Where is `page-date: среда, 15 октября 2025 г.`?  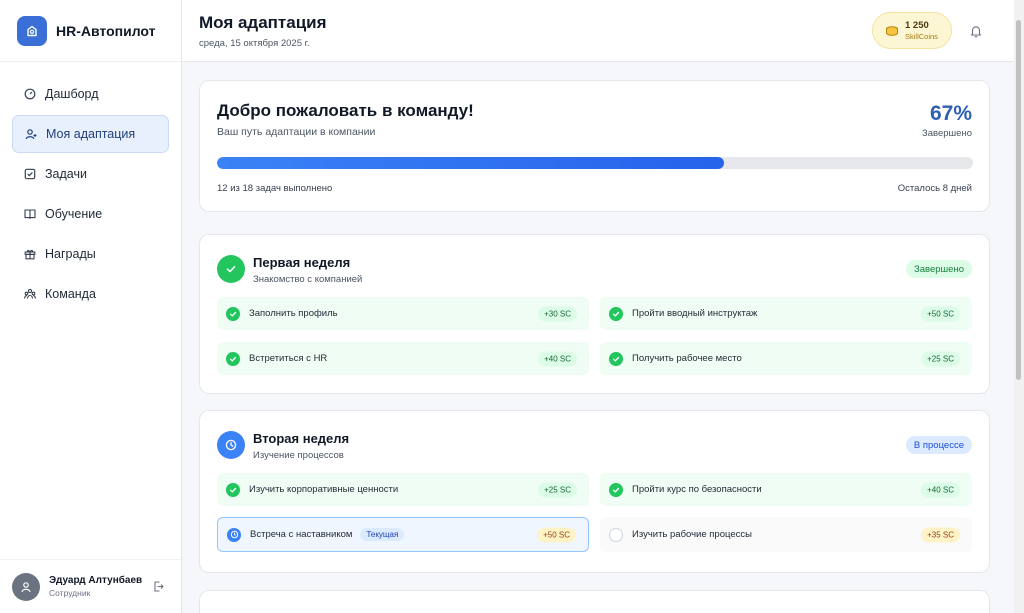 page-date: среда, 15 октября 2025 г. is located at coordinates (254, 43).